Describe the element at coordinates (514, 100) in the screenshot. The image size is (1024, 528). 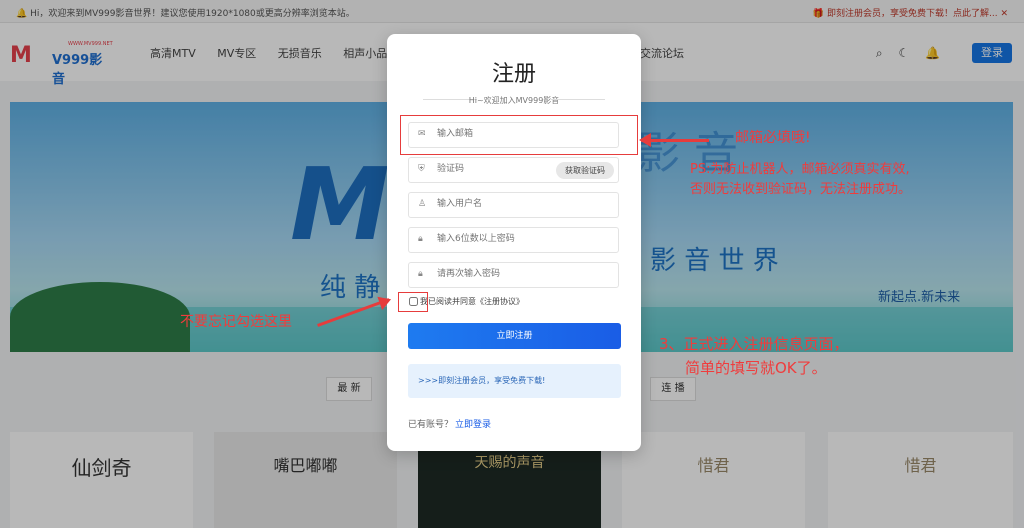
I see `register-subtitle: Hi~欢迎加入MV999影音` at that location.